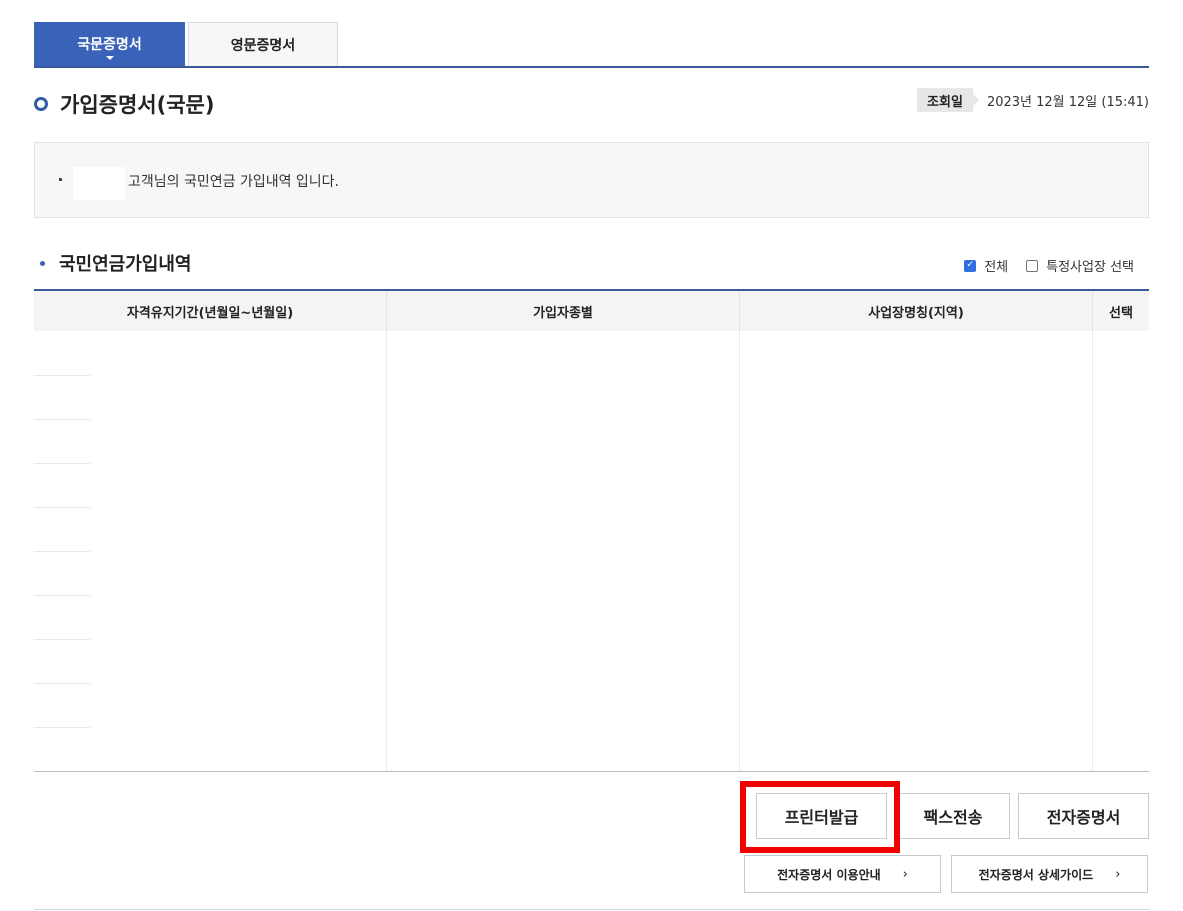 This screenshot has width=1183, height=911. I want to click on tab-label: 영문증명서, so click(263, 45).